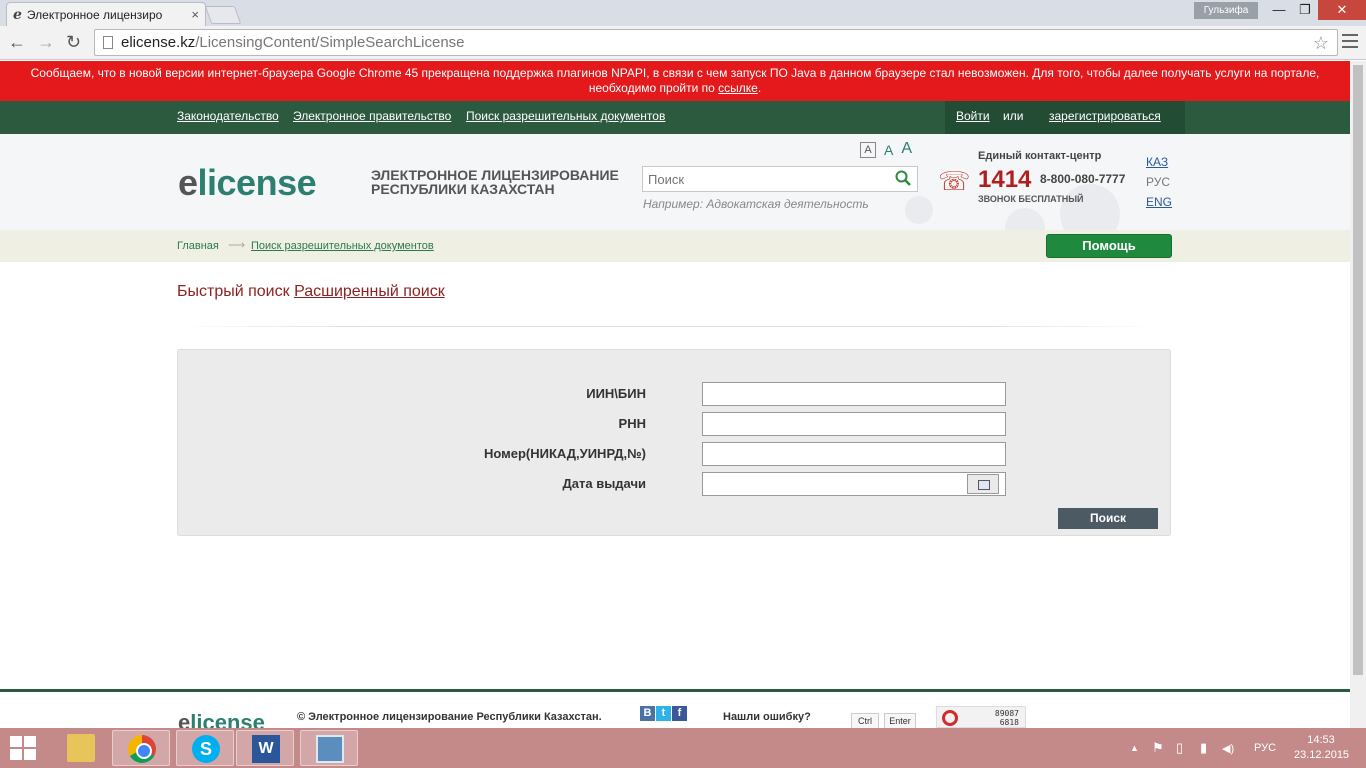  I want to click on action-center-flag-icon: ⚑, so click(1158, 748).